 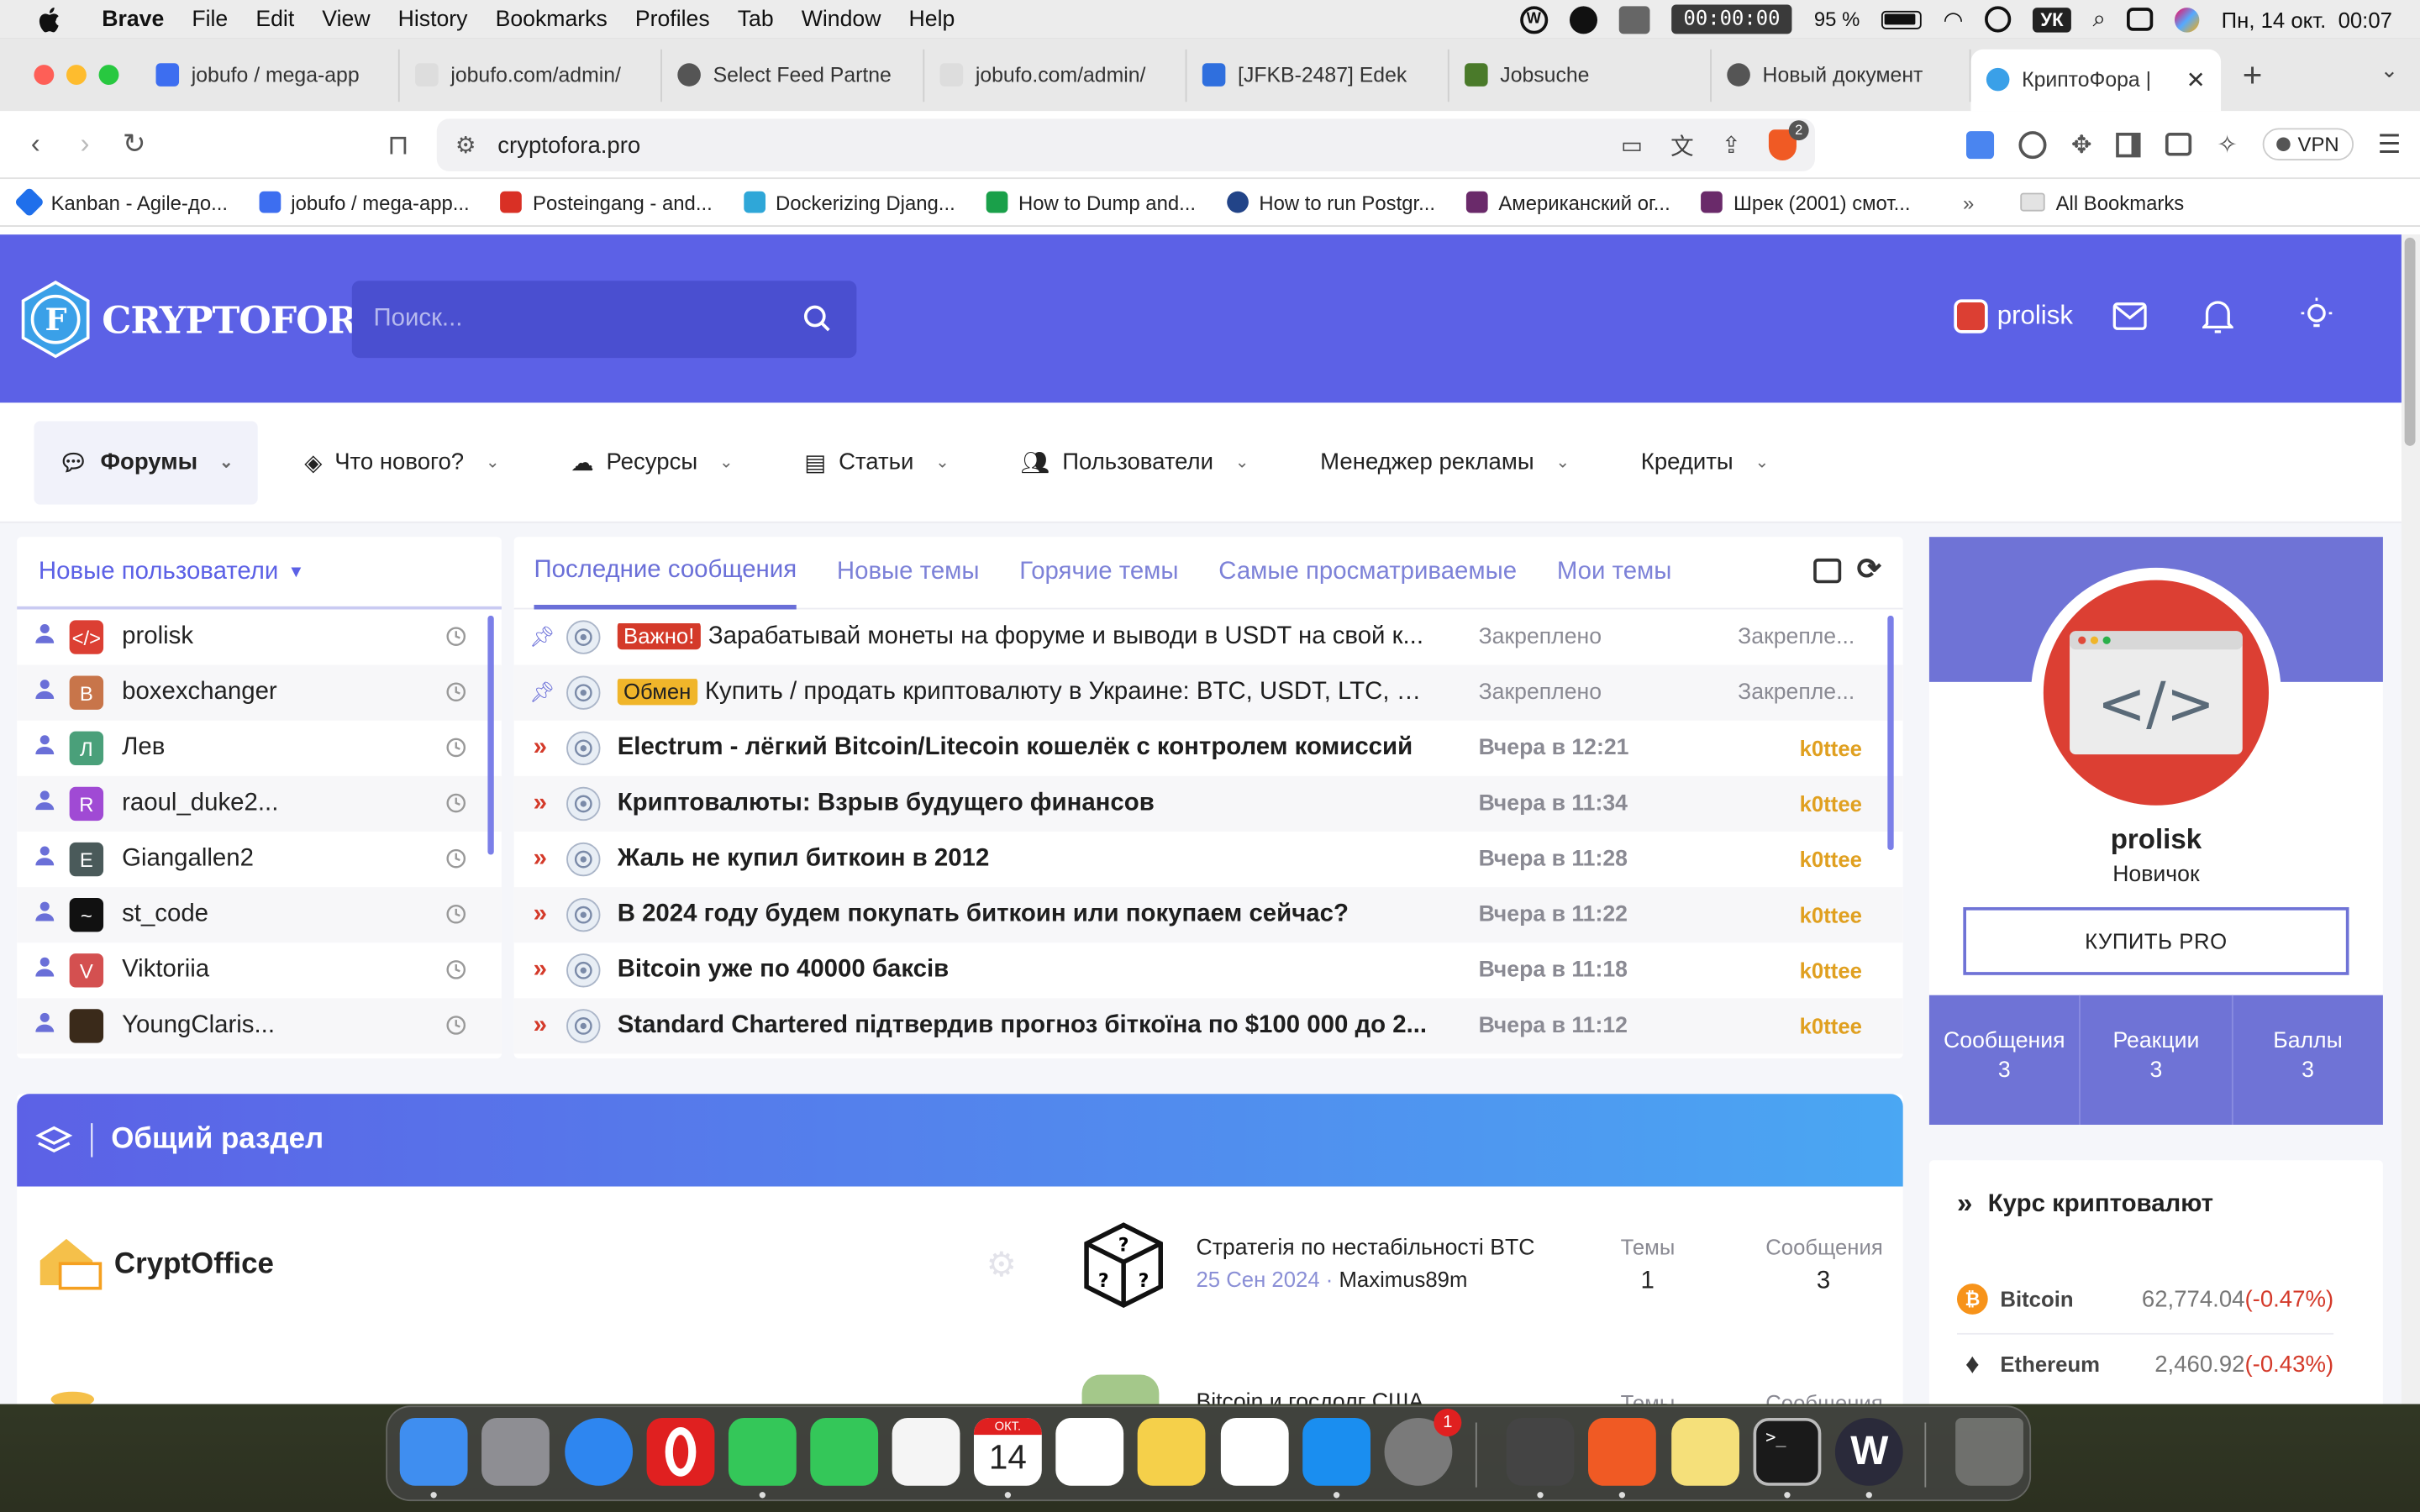 What do you see at coordinates (1980, 144) in the screenshot?
I see `google-translate-icon` at bounding box center [1980, 144].